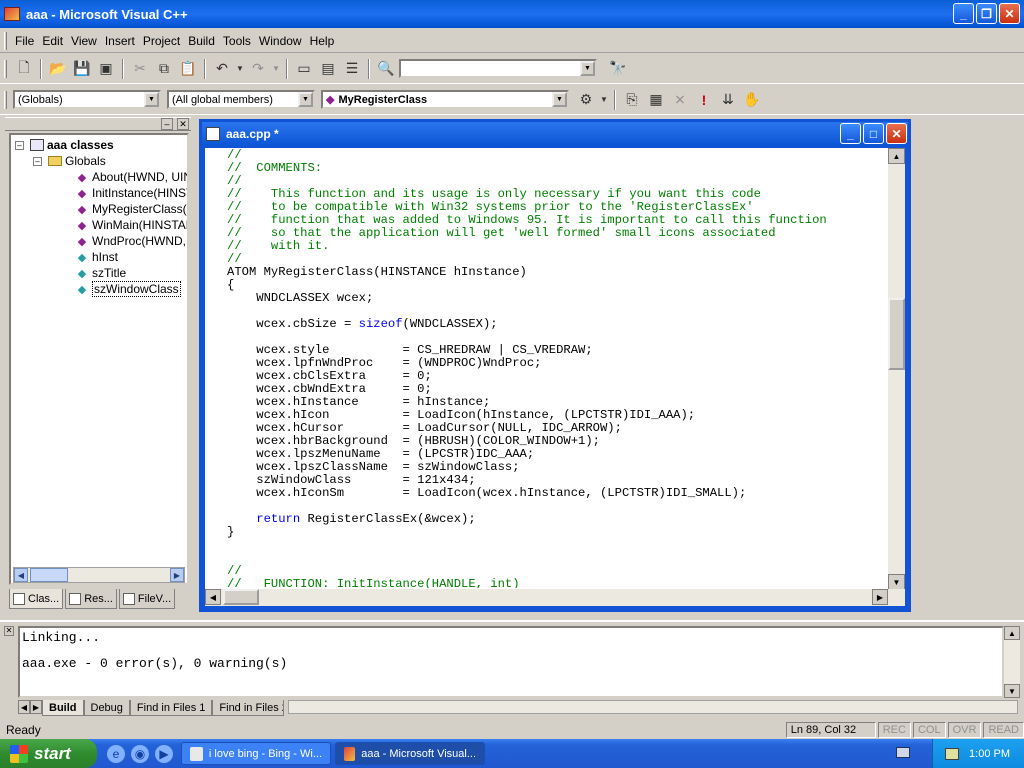  I want to click on output-window-icon: ▤, so click(328, 69).